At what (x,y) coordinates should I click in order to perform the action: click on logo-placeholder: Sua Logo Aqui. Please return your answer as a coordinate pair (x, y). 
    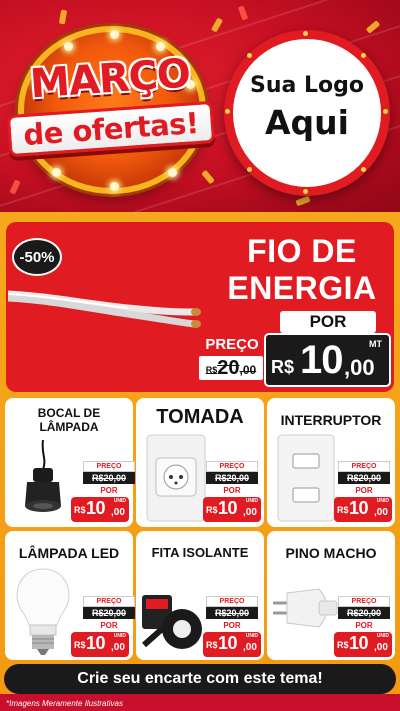
    Looking at the image, I should click on (307, 113).